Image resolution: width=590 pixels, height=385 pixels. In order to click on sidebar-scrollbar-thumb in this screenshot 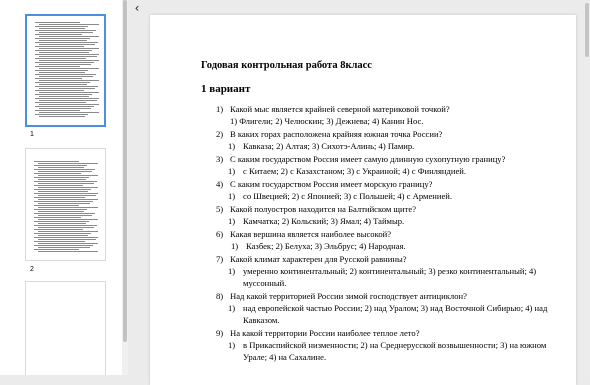, I will do `click(125, 171)`.